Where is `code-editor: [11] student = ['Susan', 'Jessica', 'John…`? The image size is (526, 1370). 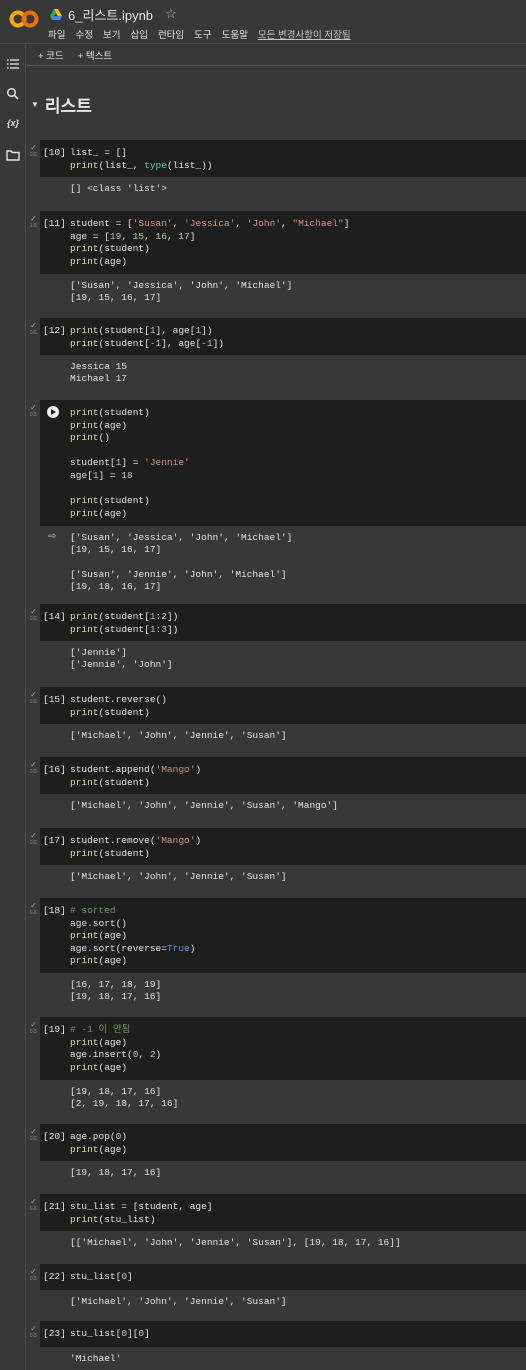
code-editor: [11] student = ['Susan', 'Jessica', 'John… is located at coordinates (283, 242).